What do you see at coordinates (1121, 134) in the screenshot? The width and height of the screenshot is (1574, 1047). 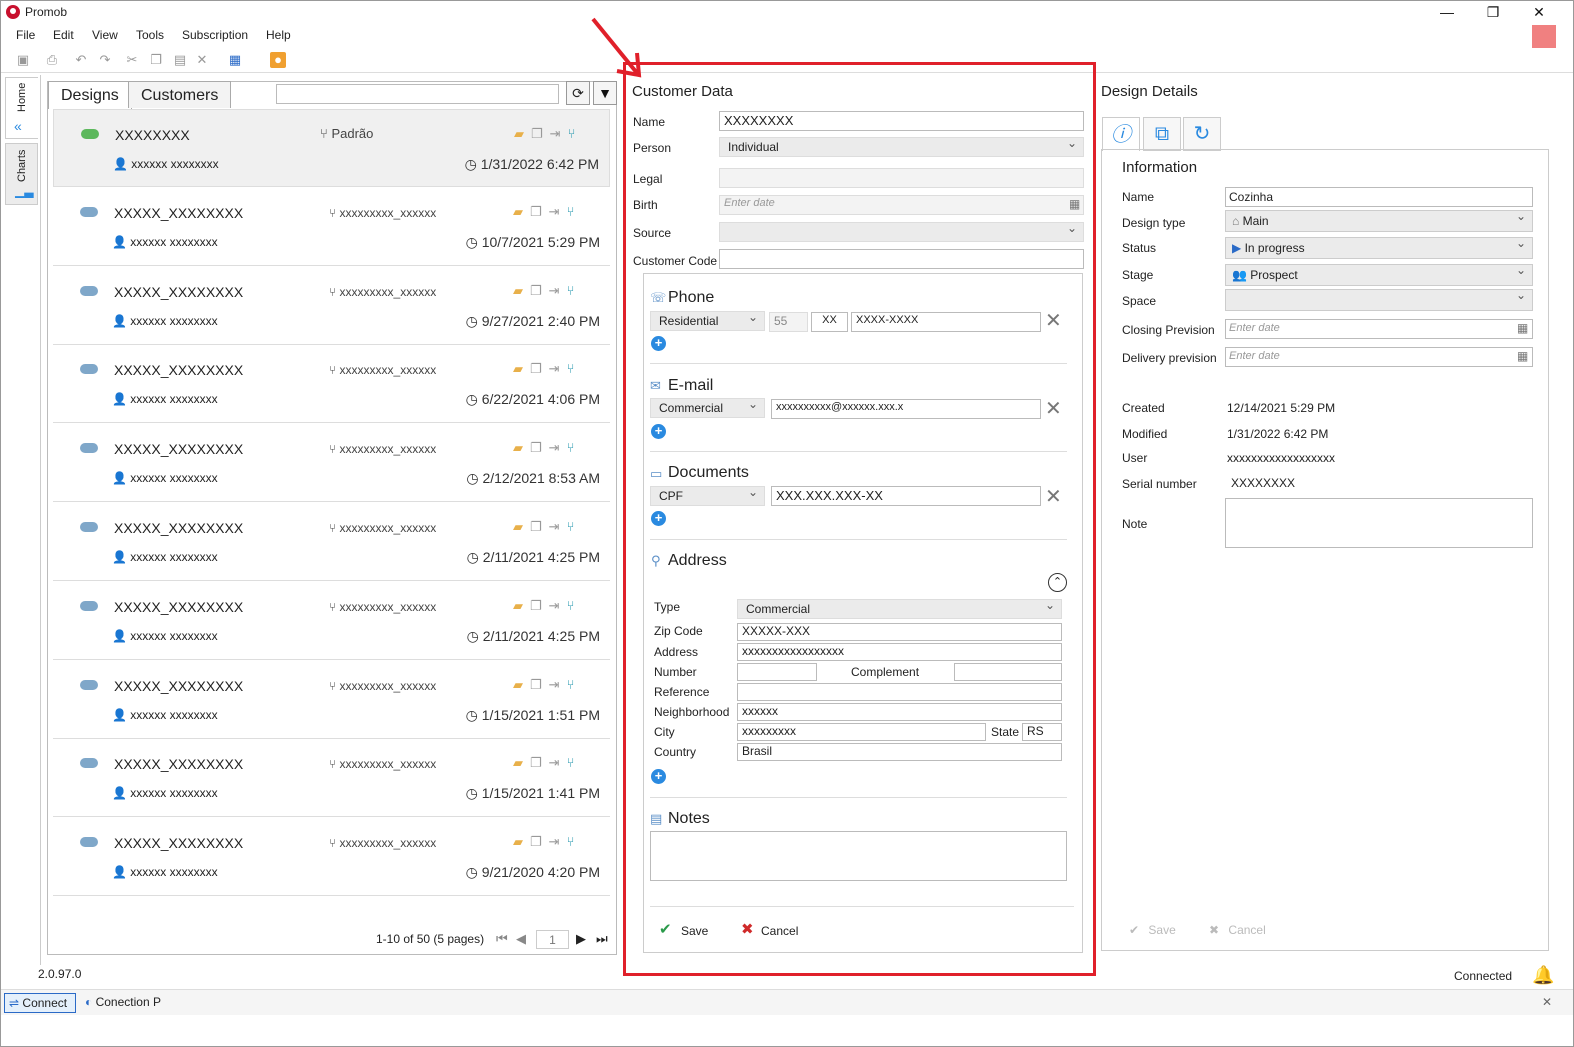 I see `info-tab-icon: ⓘ` at bounding box center [1121, 134].